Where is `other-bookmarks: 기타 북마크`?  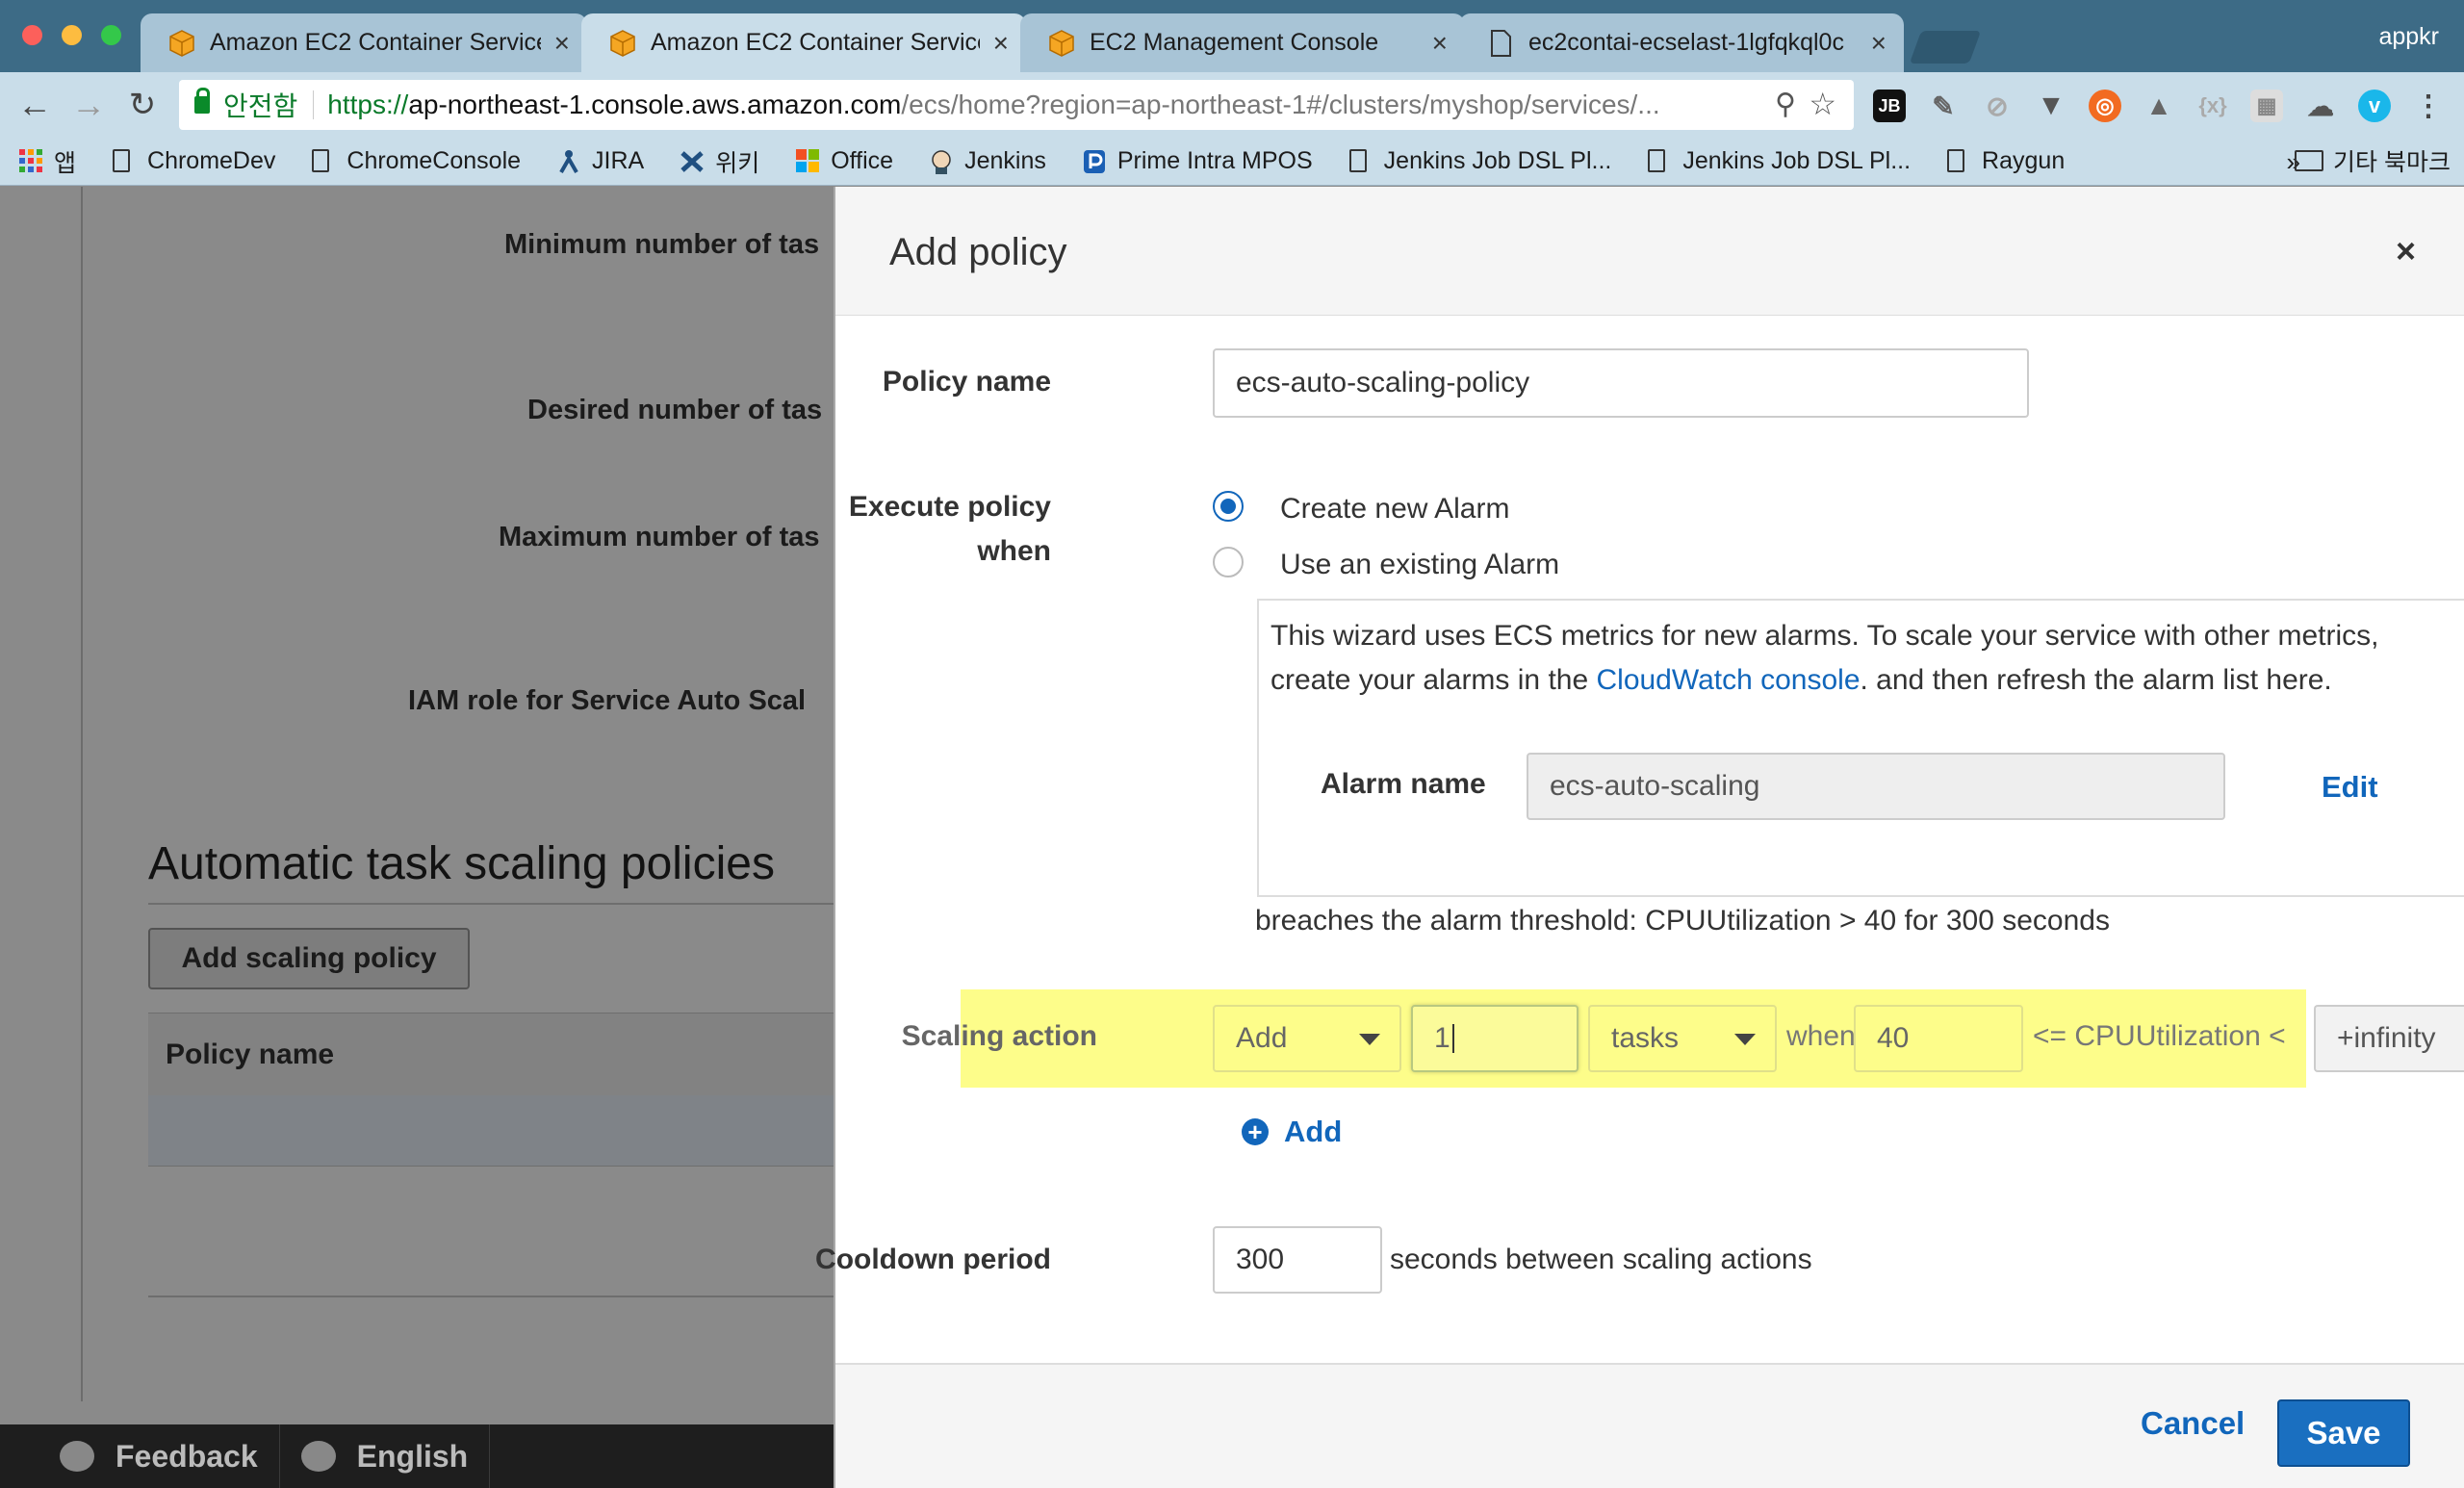
other-bookmarks: 기타 북마크 is located at coordinates (2373, 161).